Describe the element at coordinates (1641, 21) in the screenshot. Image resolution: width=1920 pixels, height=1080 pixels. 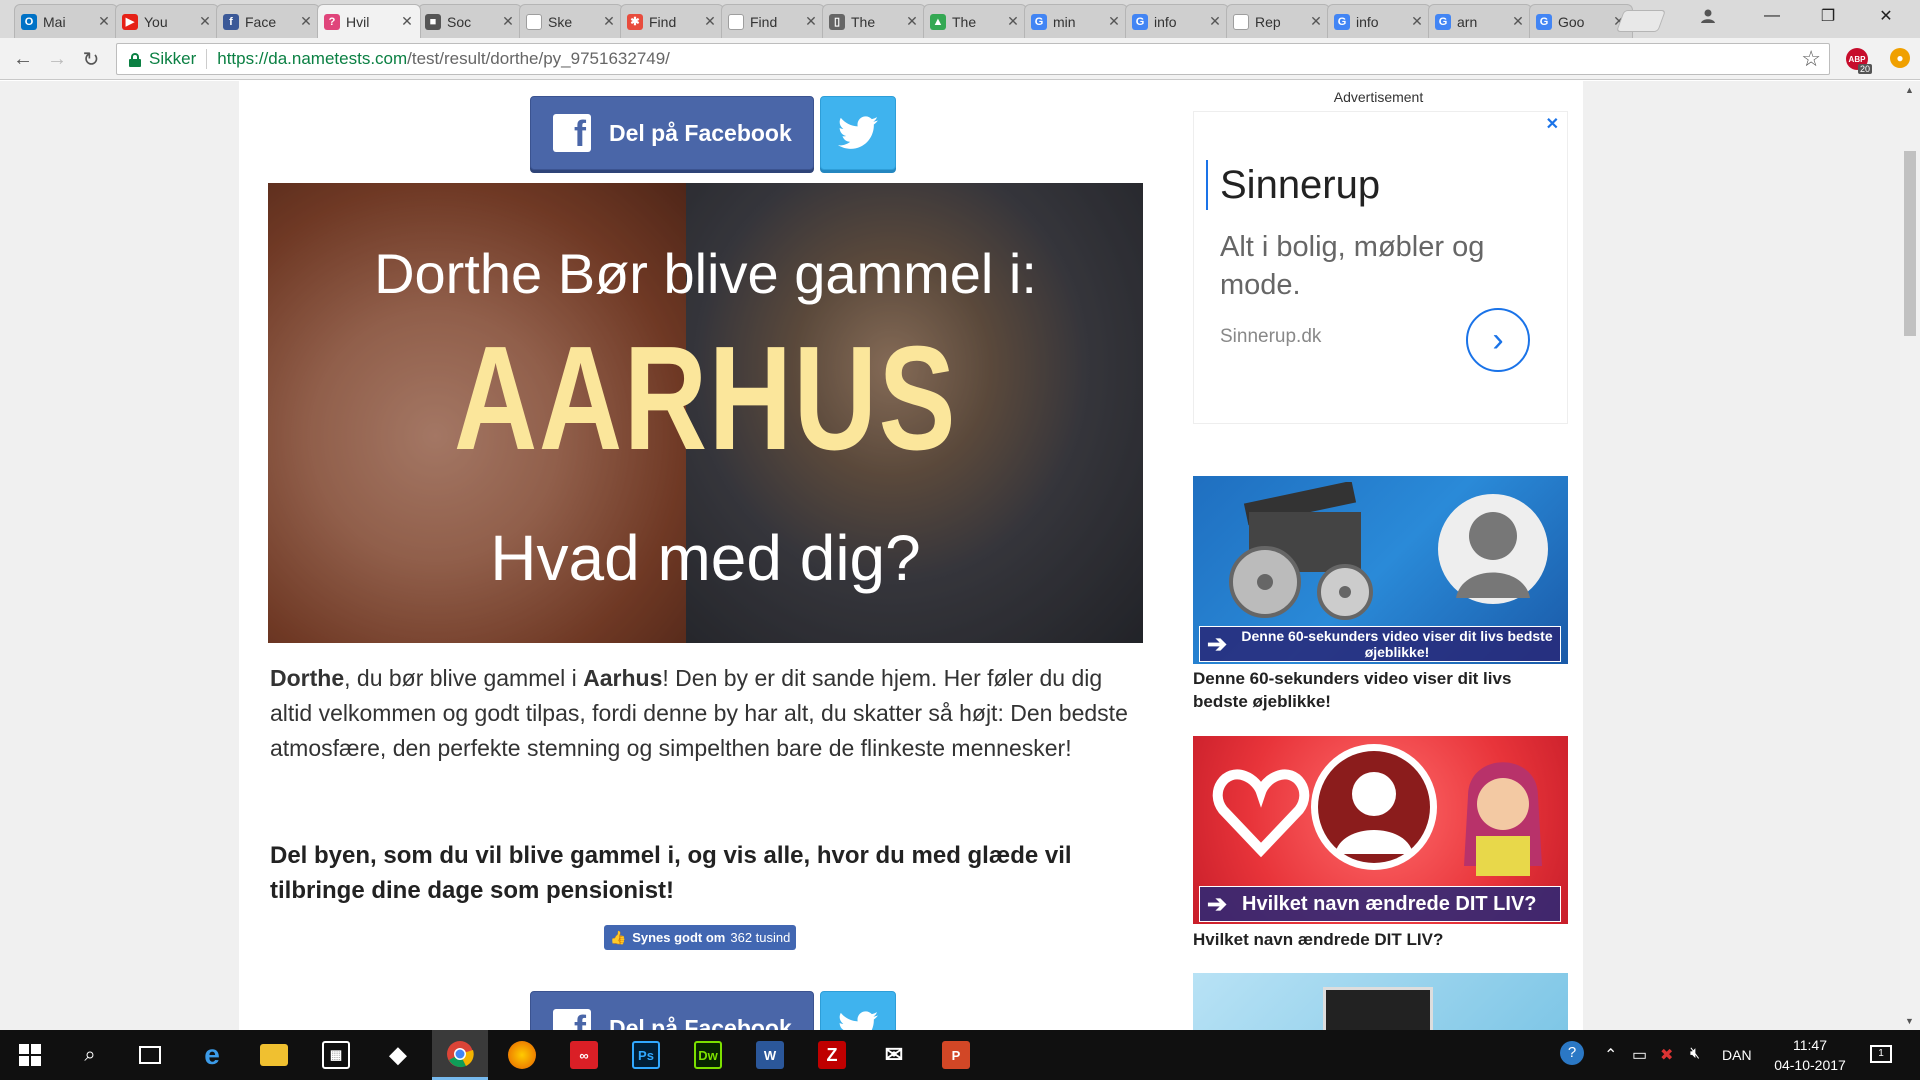
I see `new-tab-button` at that location.